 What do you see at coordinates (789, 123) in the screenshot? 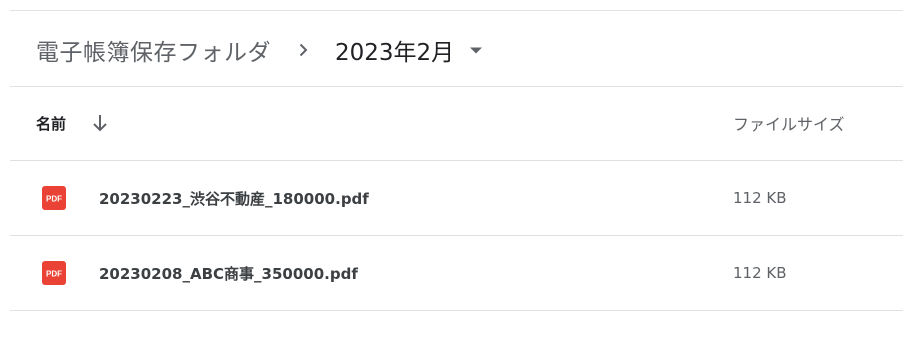
I see `column-header-size: ファイルサイズ` at bounding box center [789, 123].